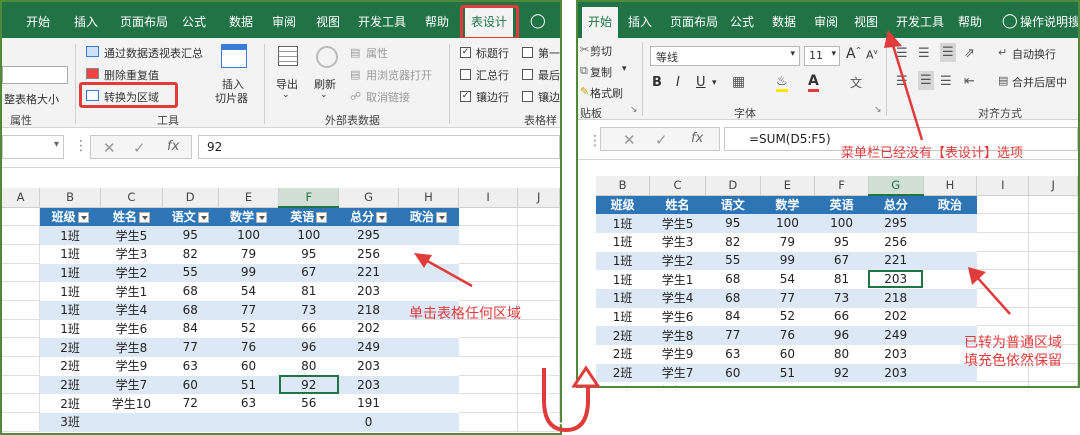  Describe the element at coordinates (465, 52) in the screenshot. I see `header-row-checkbox: ✓` at that location.